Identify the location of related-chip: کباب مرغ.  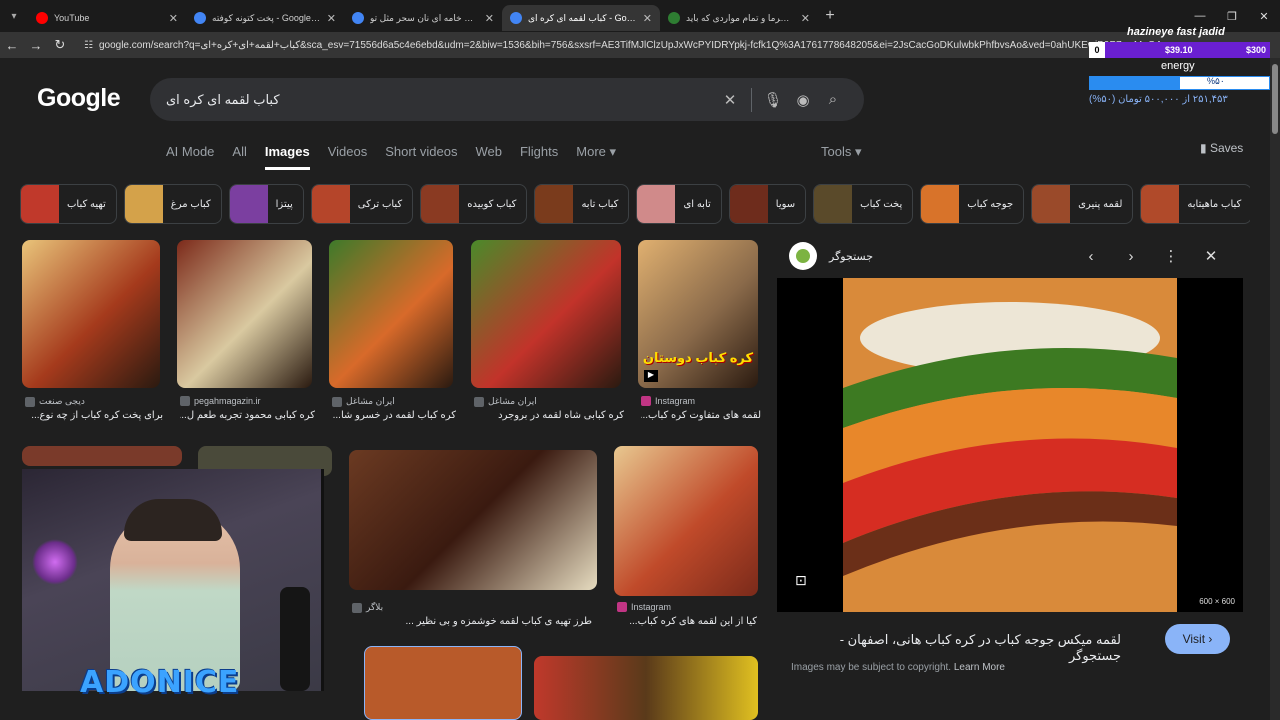
(172, 204).